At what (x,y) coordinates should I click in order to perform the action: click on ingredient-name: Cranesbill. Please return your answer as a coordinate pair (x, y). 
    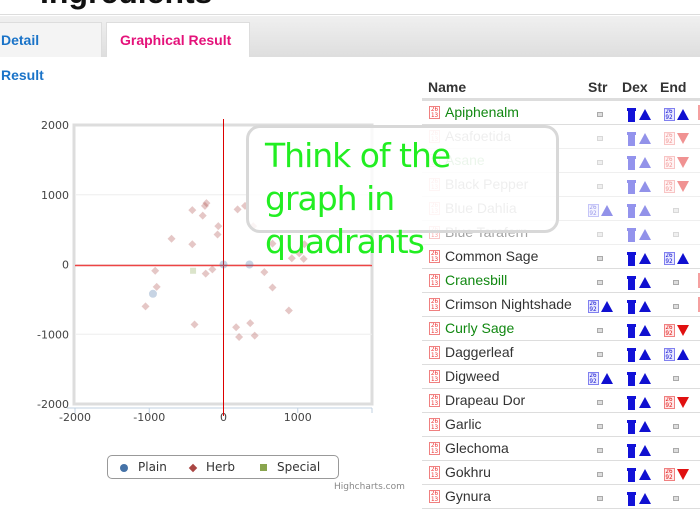
    Looking at the image, I should click on (476, 280).